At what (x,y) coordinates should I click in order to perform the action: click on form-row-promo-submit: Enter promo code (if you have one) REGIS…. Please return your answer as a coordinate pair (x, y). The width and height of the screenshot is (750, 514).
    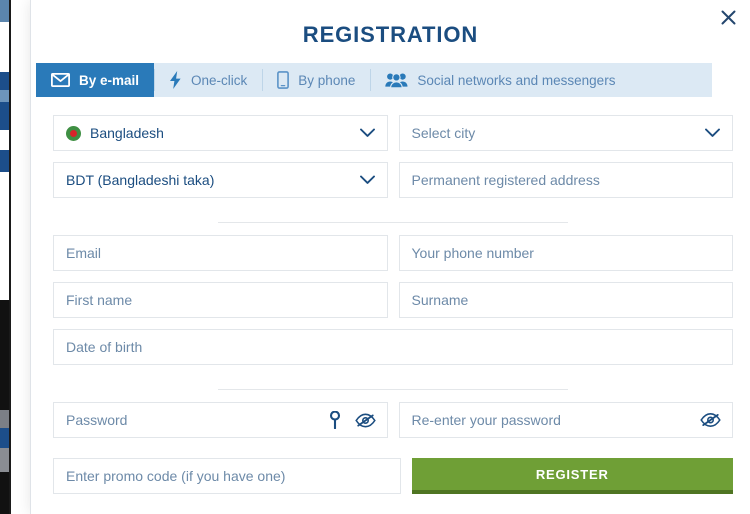
    Looking at the image, I should click on (393, 476).